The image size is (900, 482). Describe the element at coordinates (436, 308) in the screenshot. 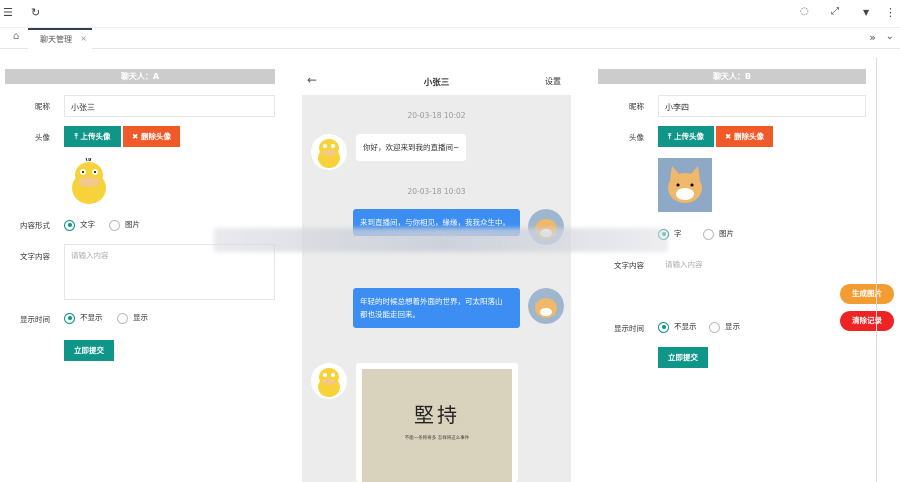

I see `chat-bubble-right: 年轻的时候总想着外面的世界，可太阳落山 都也没能走回来。` at that location.